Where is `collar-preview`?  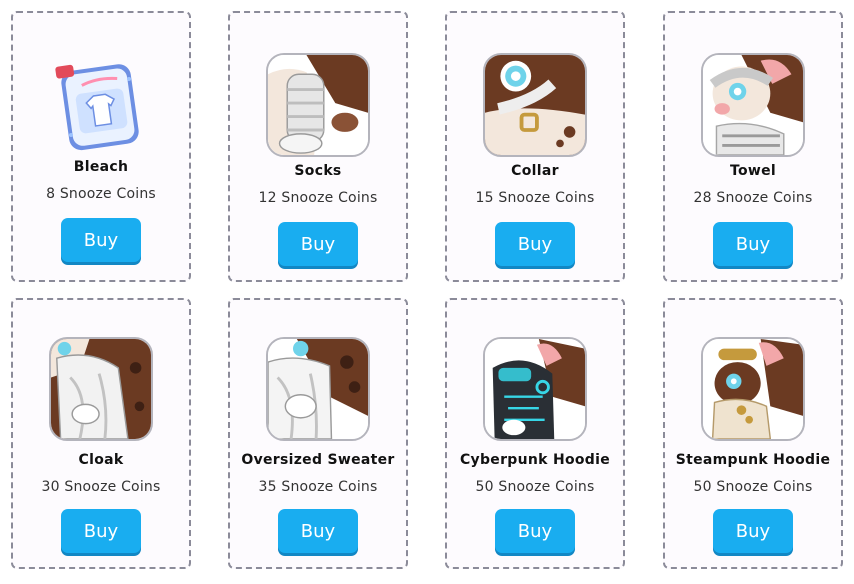 collar-preview is located at coordinates (535, 105).